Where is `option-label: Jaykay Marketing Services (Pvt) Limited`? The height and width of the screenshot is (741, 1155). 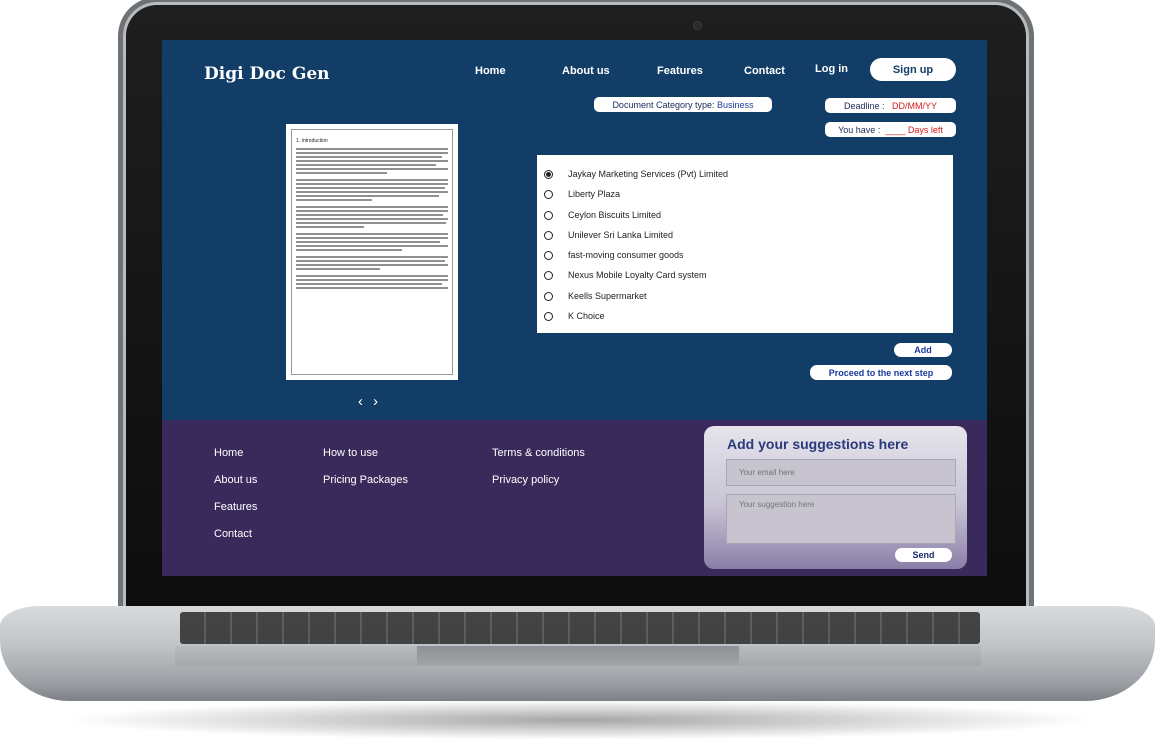 option-label: Jaykay Marketing Services (Pvt) Limited is located at coordinates (648, 174).